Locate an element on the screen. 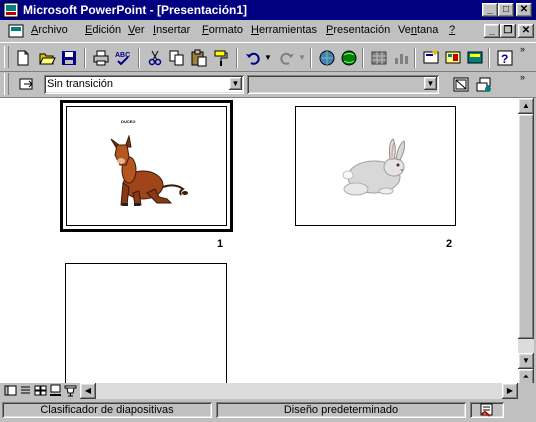 The width and height of the screenshot is (536, 422). slide-transition-icon is located at coordinates (27, 85).